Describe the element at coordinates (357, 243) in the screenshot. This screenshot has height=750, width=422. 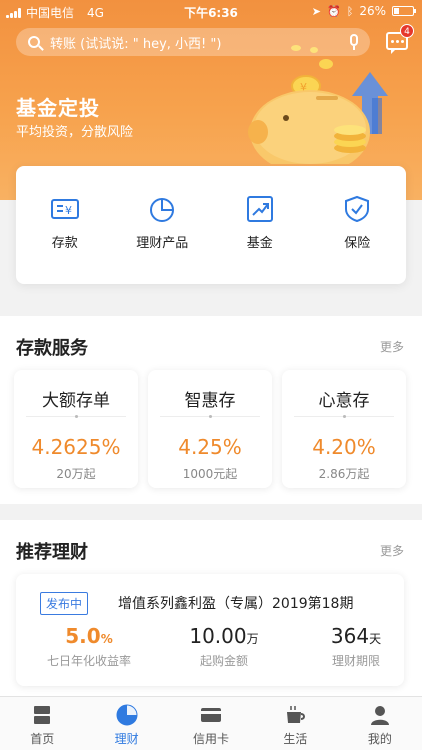
I see `quick-action-label: 保险` at that location.